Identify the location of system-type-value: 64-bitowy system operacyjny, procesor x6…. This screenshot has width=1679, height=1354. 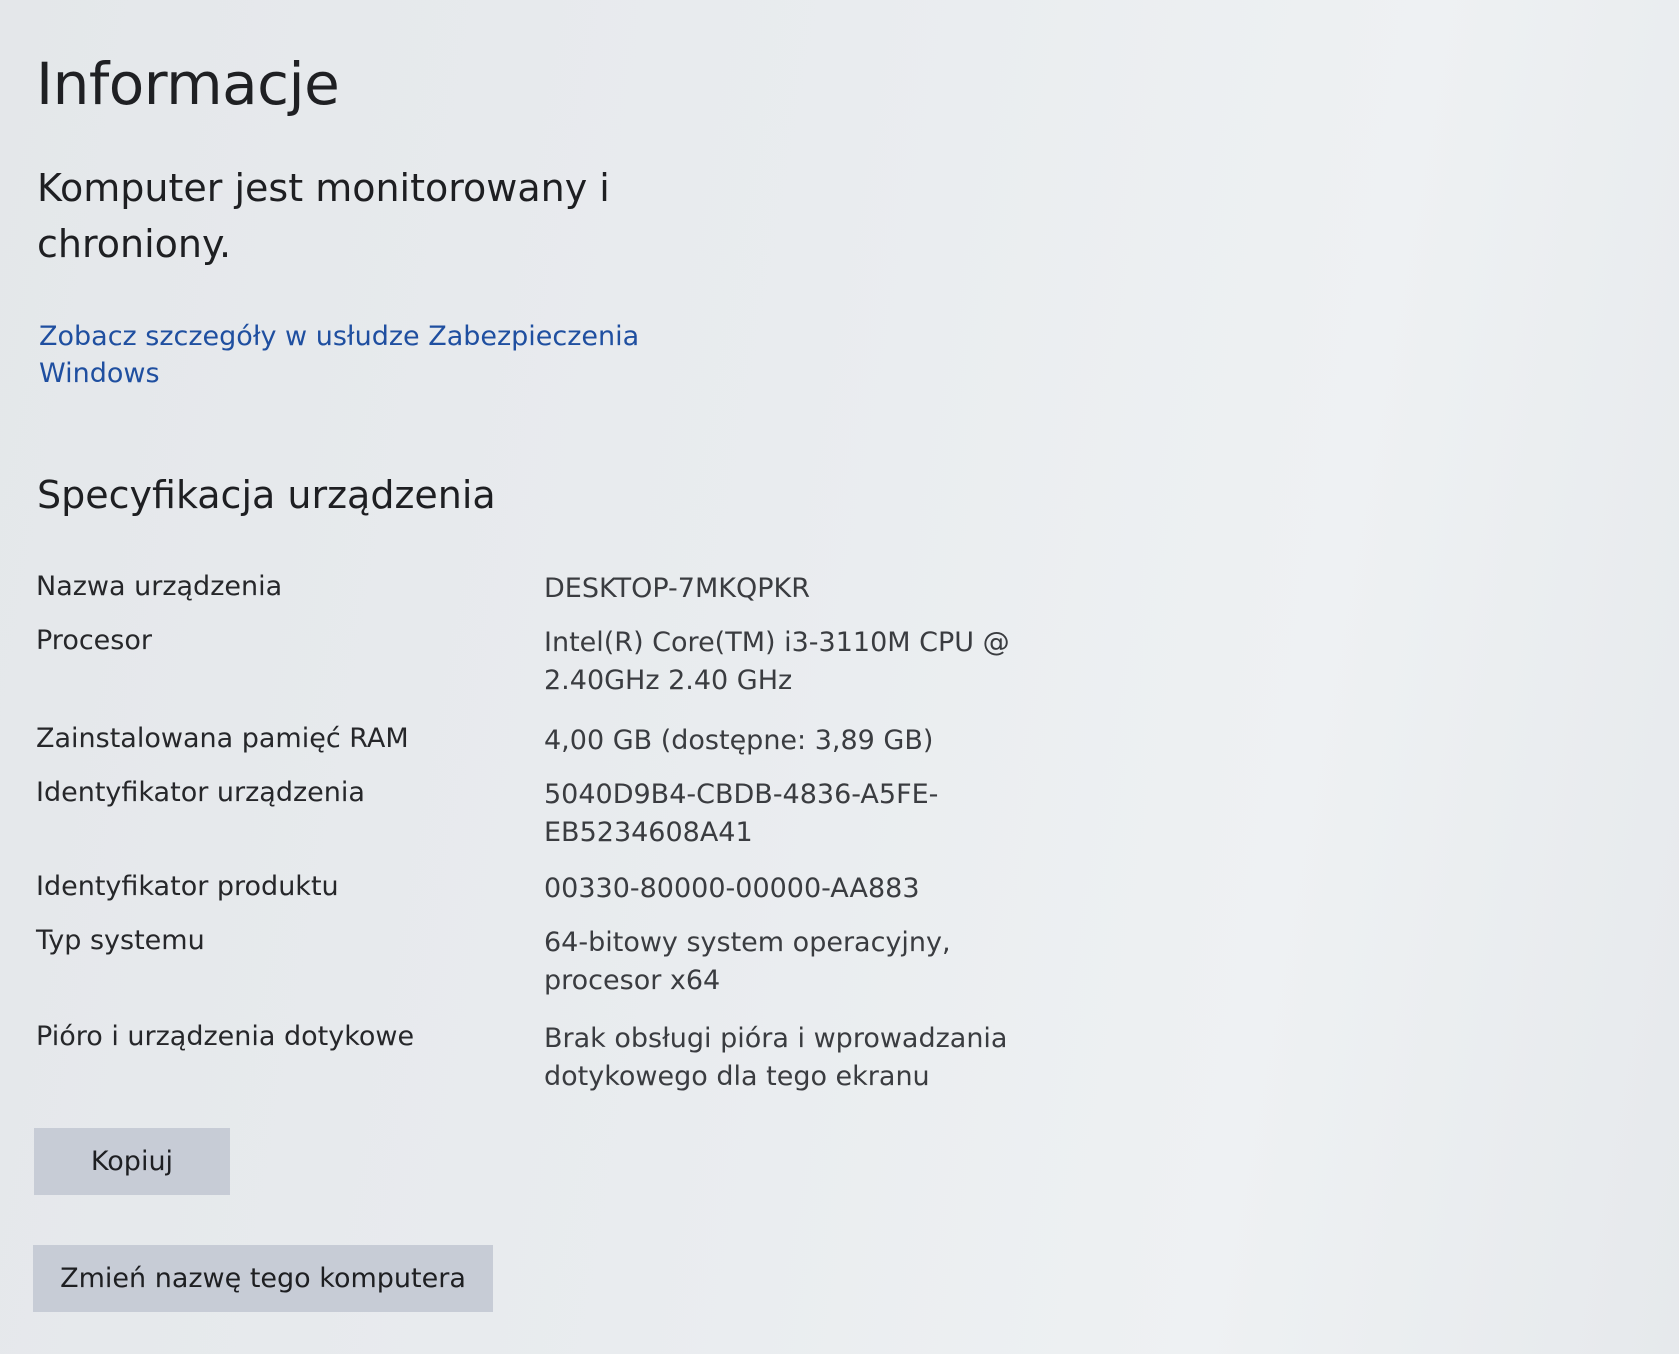
(747, 961).